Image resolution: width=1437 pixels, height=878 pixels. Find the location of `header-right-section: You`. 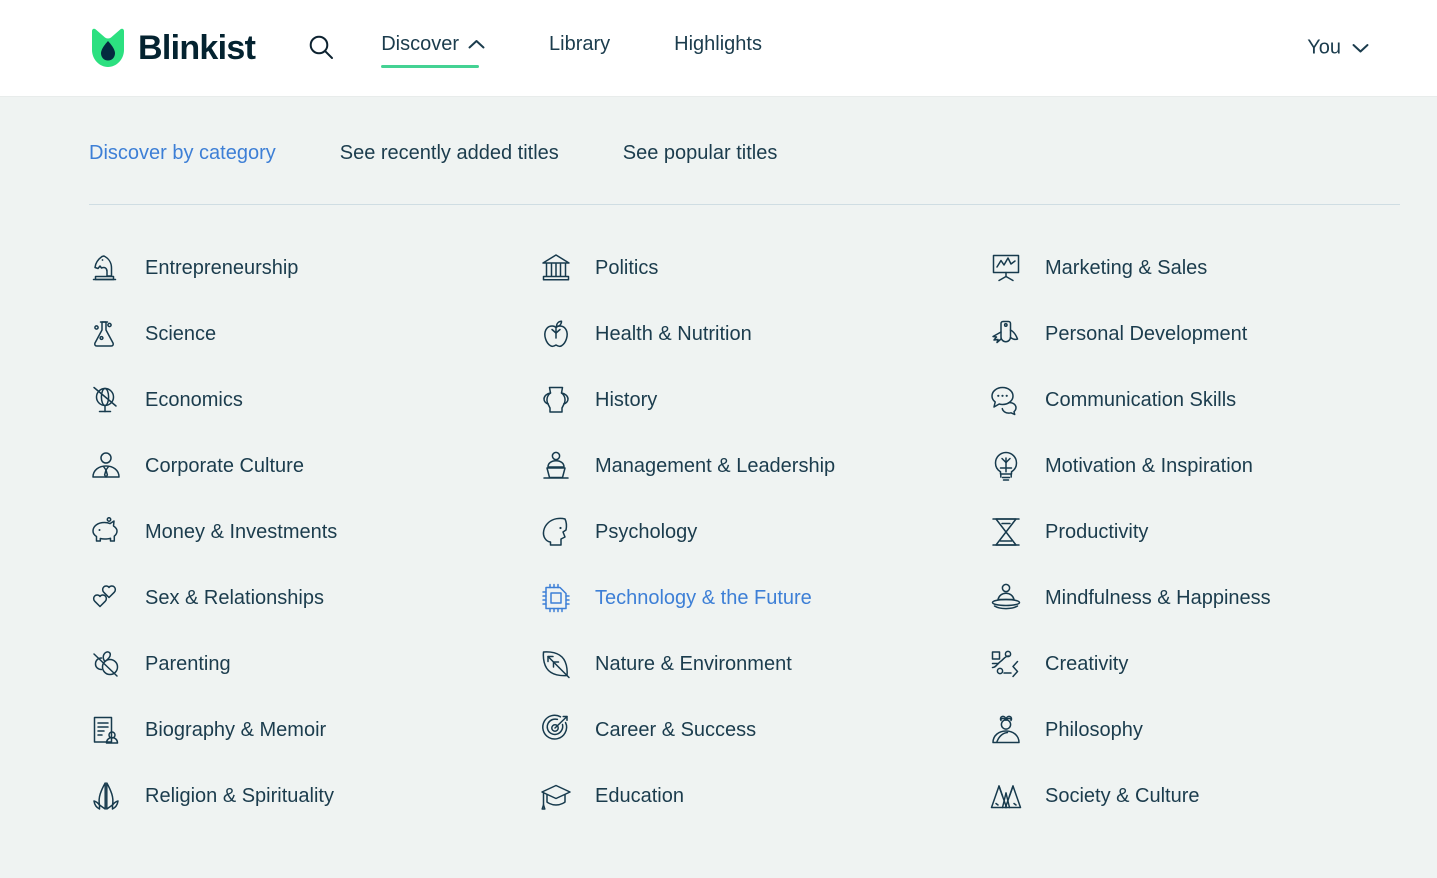

header-right-section: You is located at coordinates (1338, 48).